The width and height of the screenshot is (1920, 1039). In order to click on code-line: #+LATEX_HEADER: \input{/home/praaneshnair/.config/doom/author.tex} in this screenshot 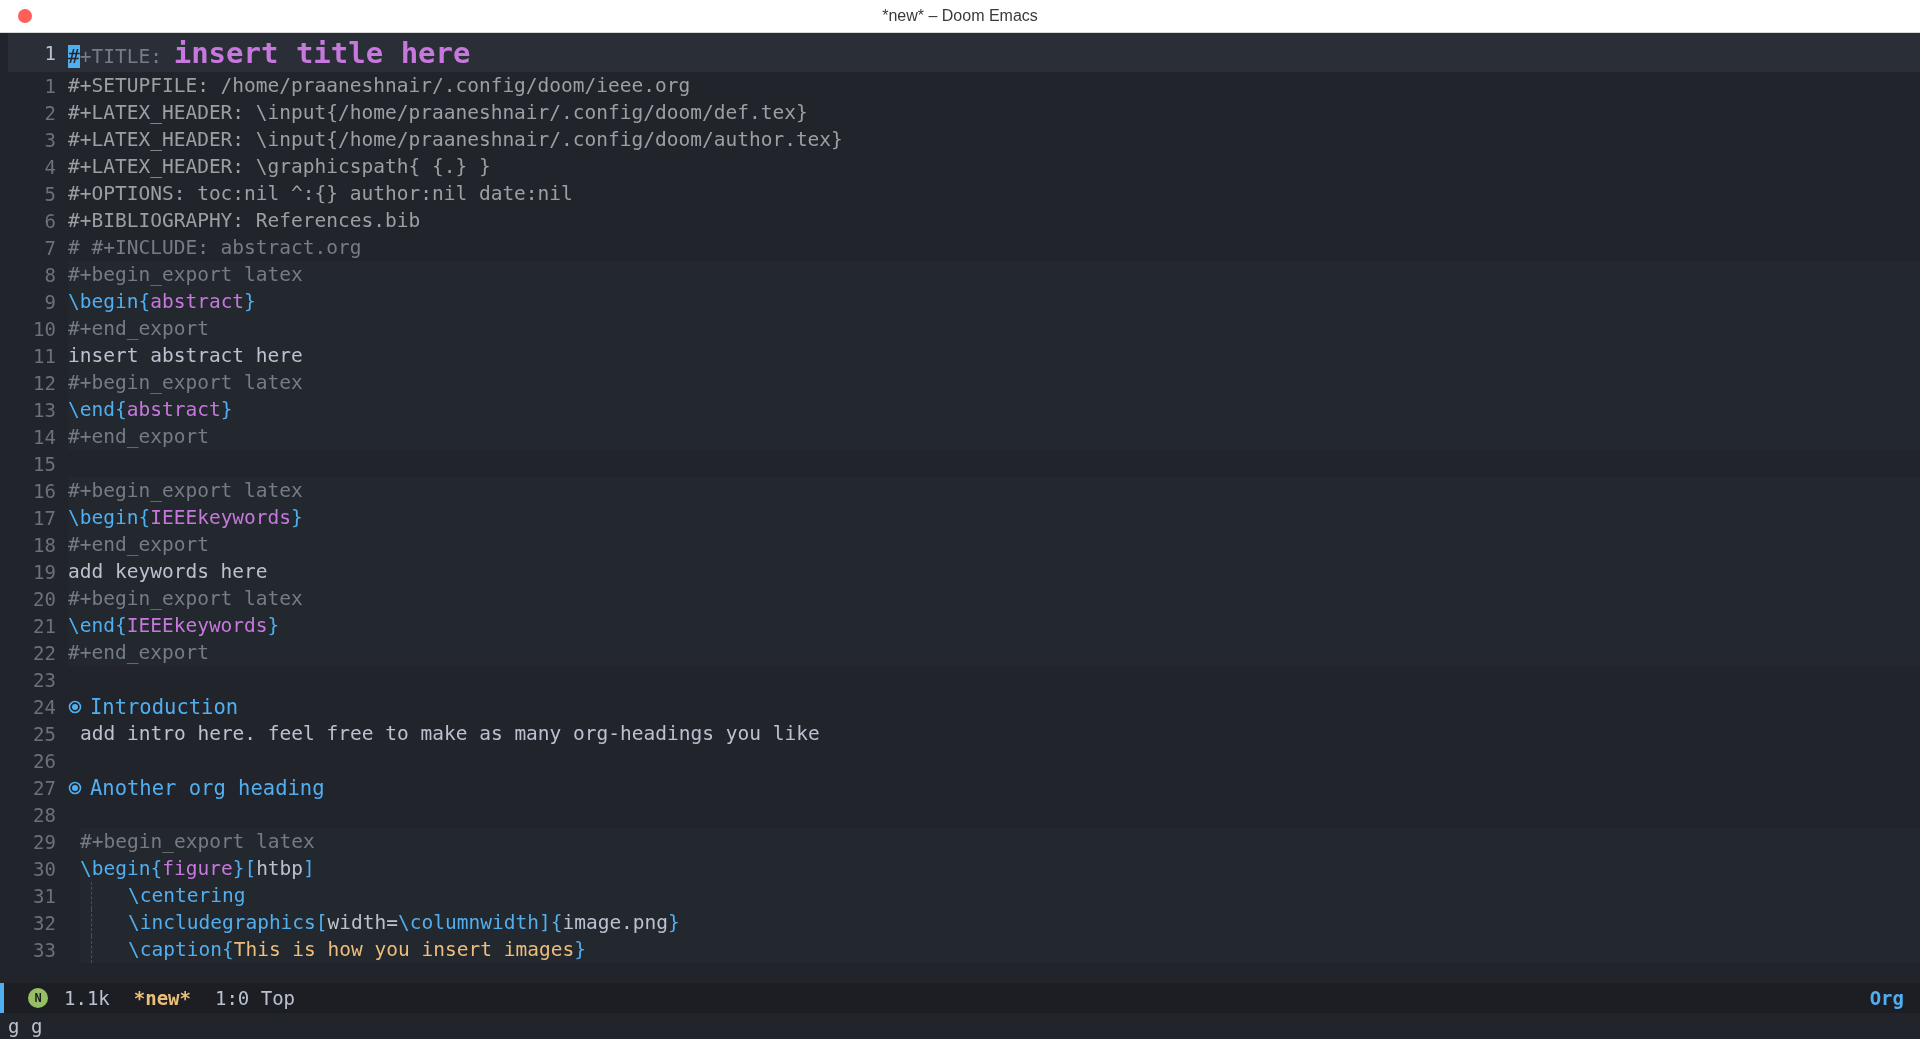, I will do `click(455, 139)`.